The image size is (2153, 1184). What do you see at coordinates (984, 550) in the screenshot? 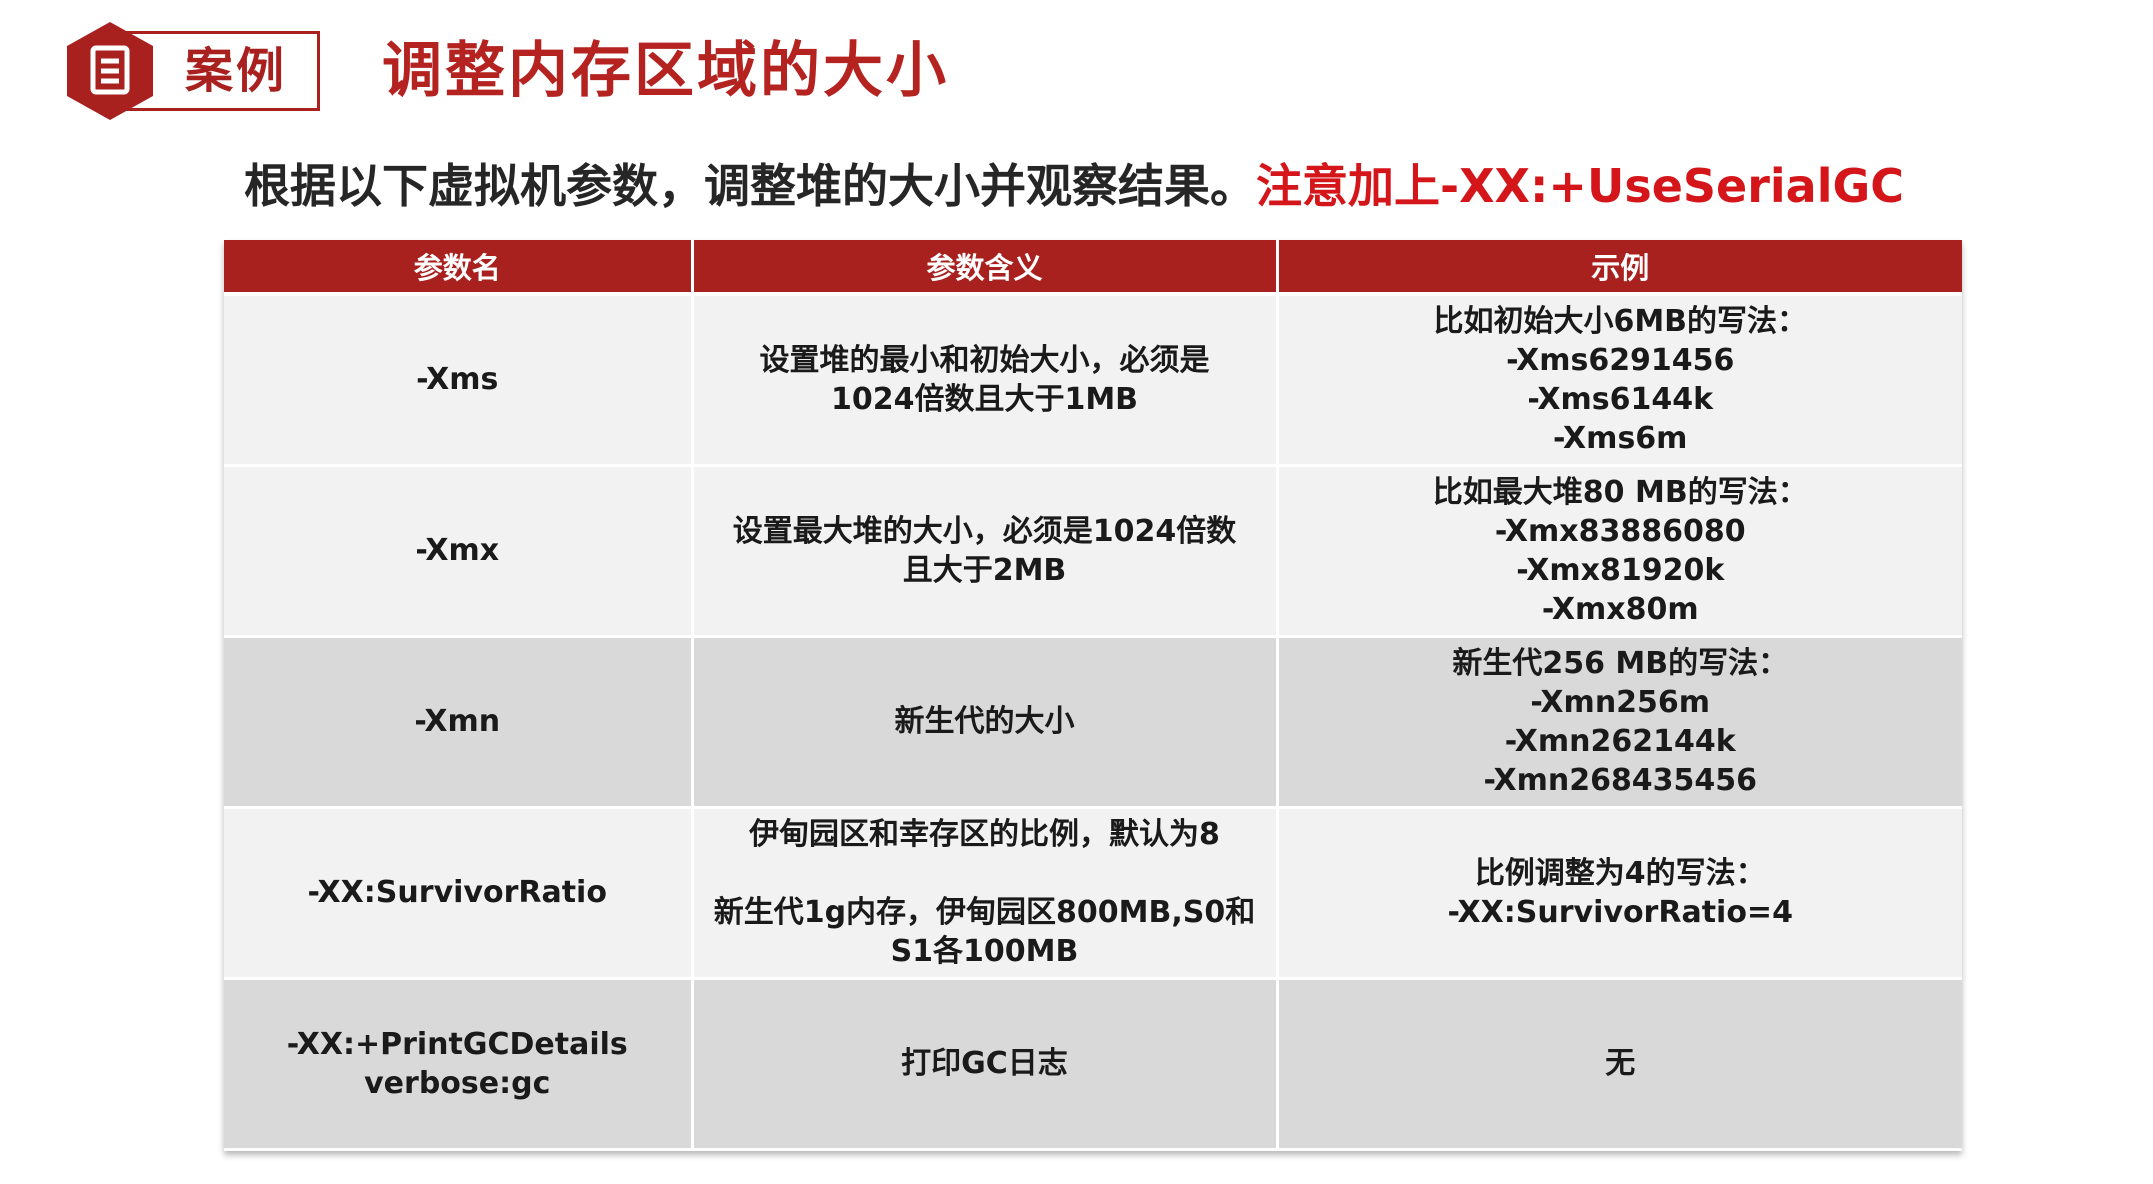
I see `param-meaning-cell: 设置最大堆的大小，必须是1024倍数 且大于2MB` at bounding box center [984, 550].